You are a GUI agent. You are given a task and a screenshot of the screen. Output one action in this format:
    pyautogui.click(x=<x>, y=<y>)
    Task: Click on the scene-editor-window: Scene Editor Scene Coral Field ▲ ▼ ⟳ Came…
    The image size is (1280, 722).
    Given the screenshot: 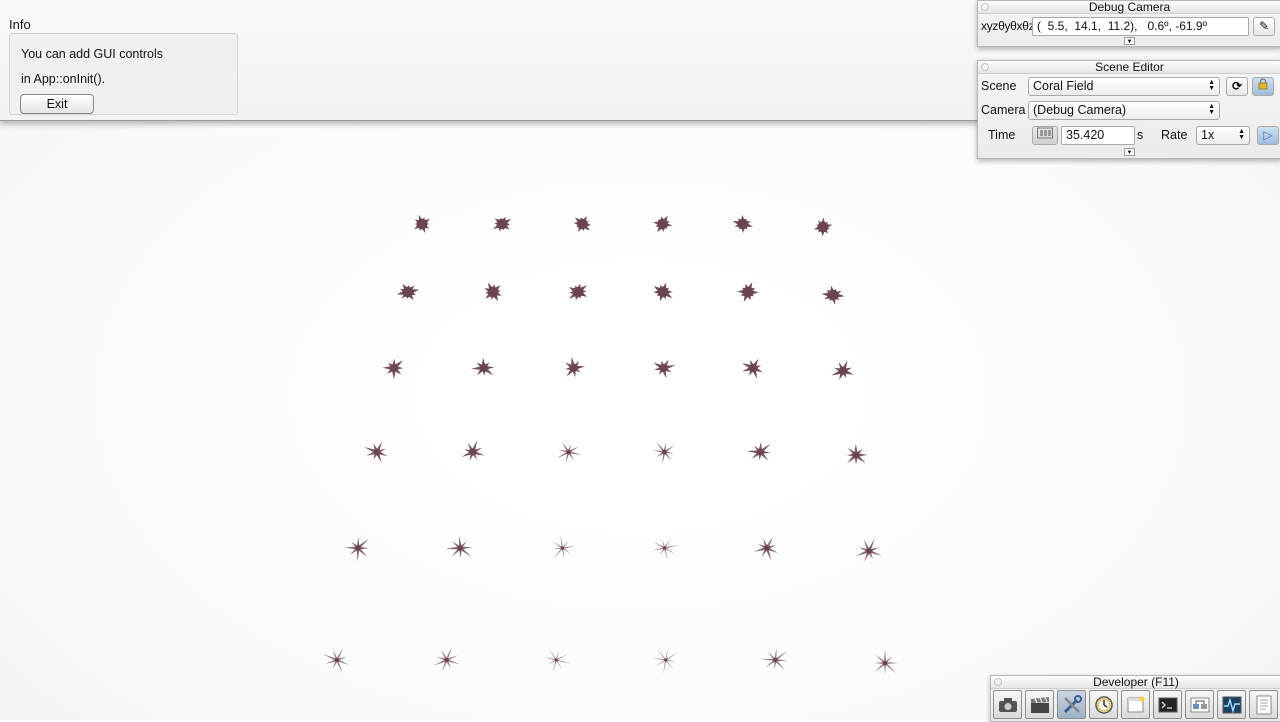 What is the action you would take?
    pyautogui.click(x=1128, y=109)
    